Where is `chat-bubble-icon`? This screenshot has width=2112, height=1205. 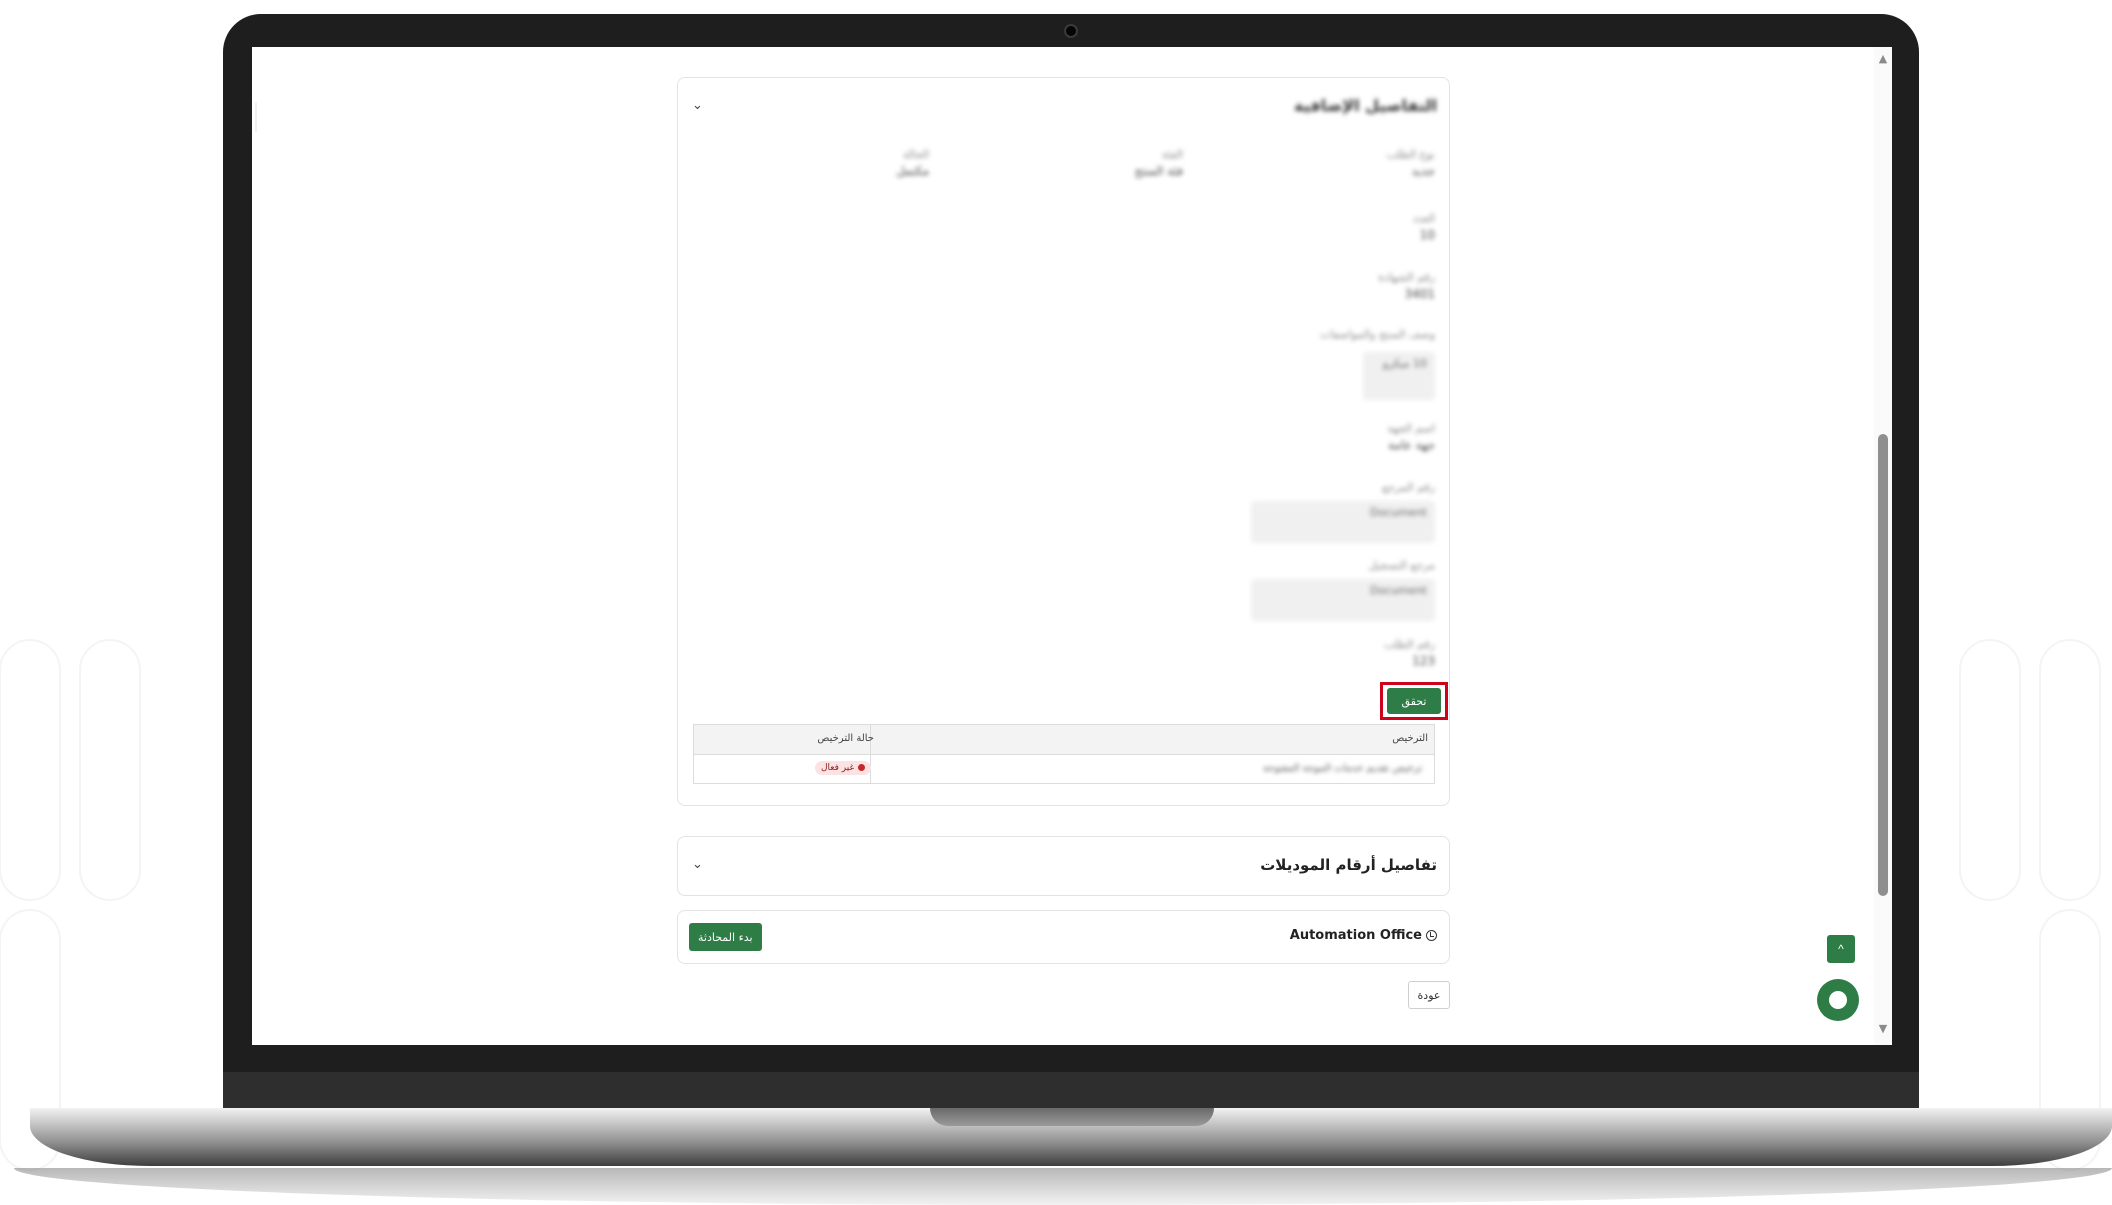
chat-bubble-icon is located at coordinates (1838, 1000).